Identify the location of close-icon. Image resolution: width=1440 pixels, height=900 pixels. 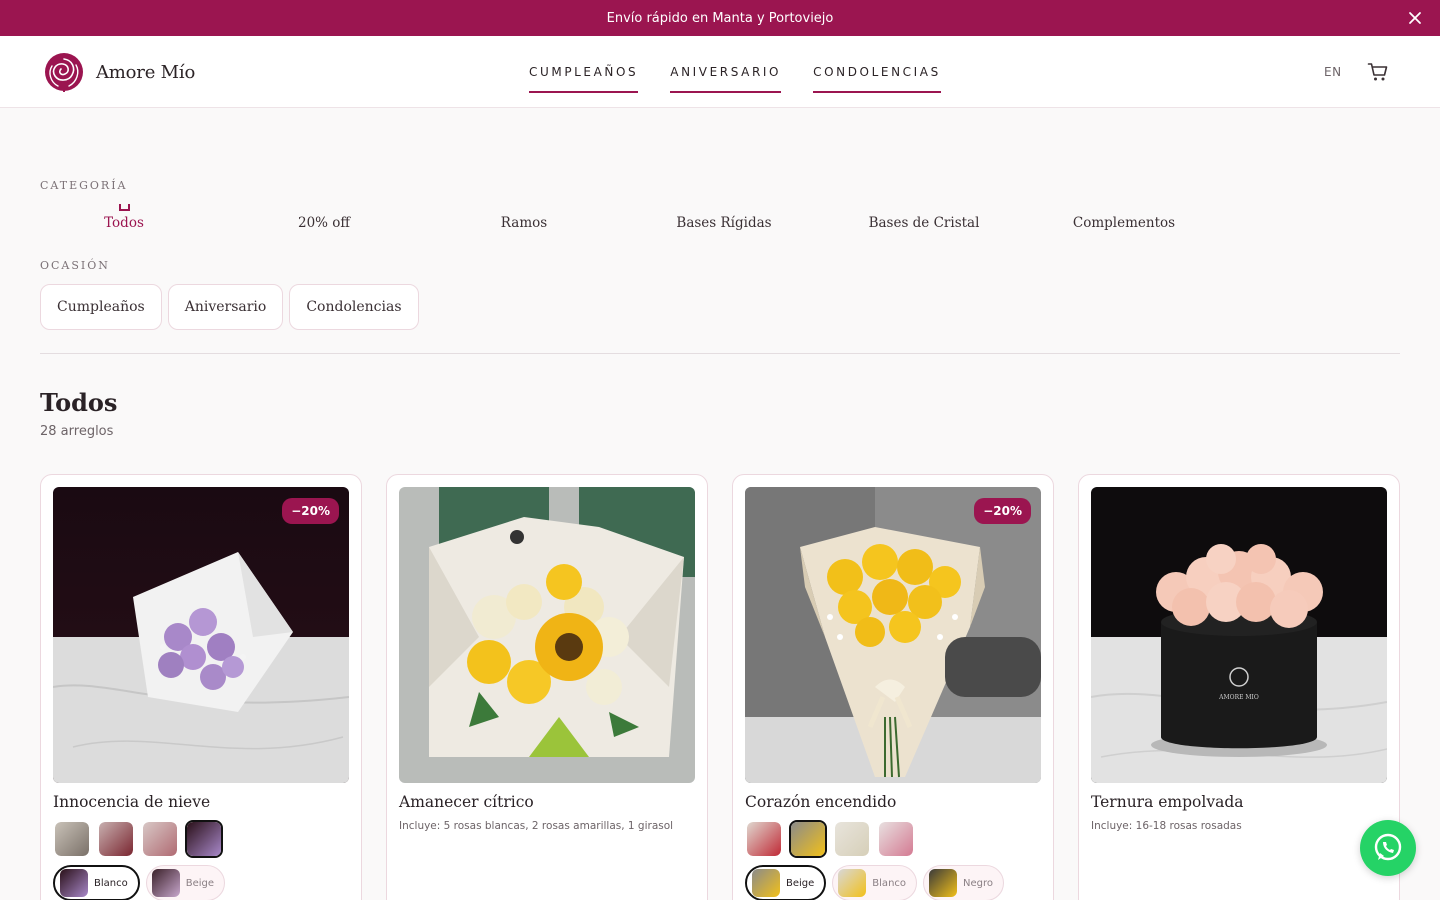
(1415, 18).